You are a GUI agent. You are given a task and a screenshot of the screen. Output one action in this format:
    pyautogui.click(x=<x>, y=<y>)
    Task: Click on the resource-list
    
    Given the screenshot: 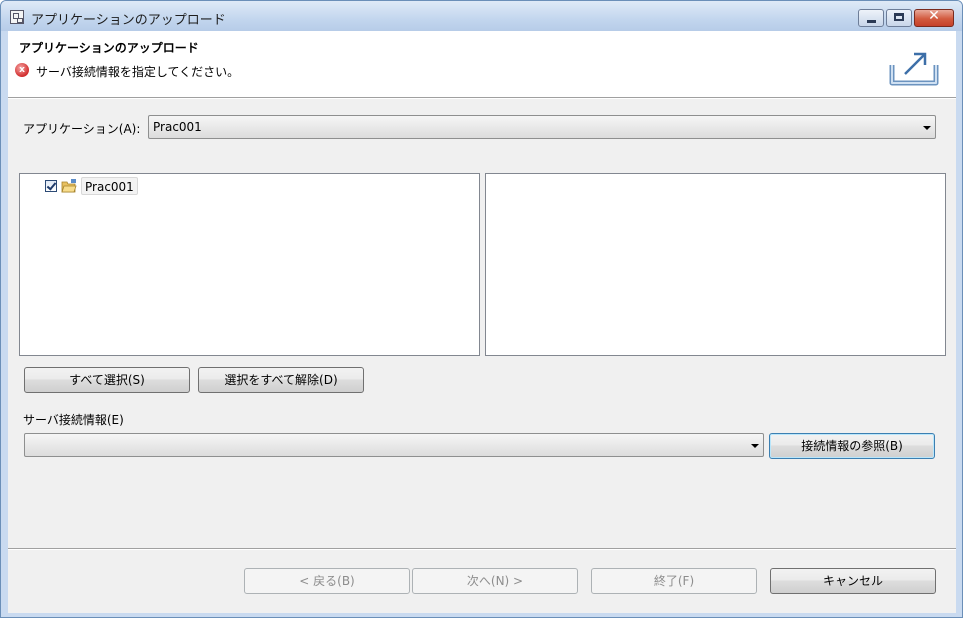 What is the action you would take?
    pyautogui.click(x=715, y=264)
    